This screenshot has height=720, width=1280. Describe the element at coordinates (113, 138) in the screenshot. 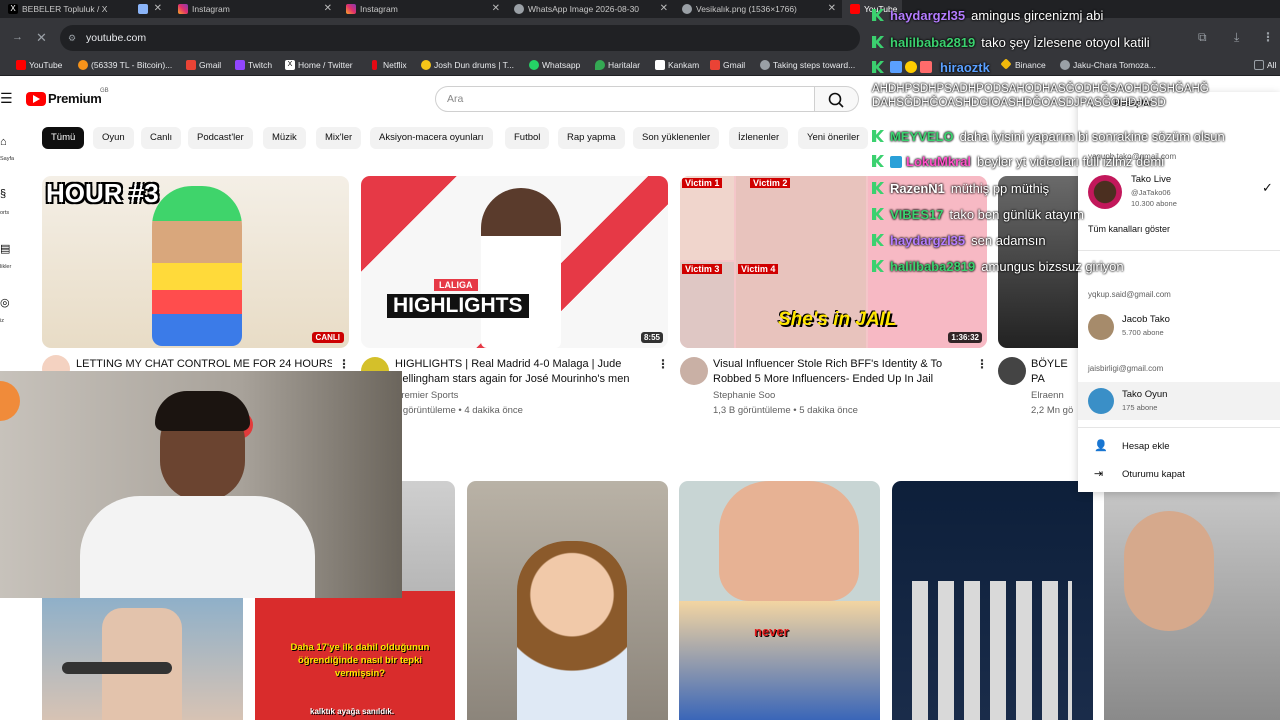

I see `chip-oyun: Oyun` at that location.